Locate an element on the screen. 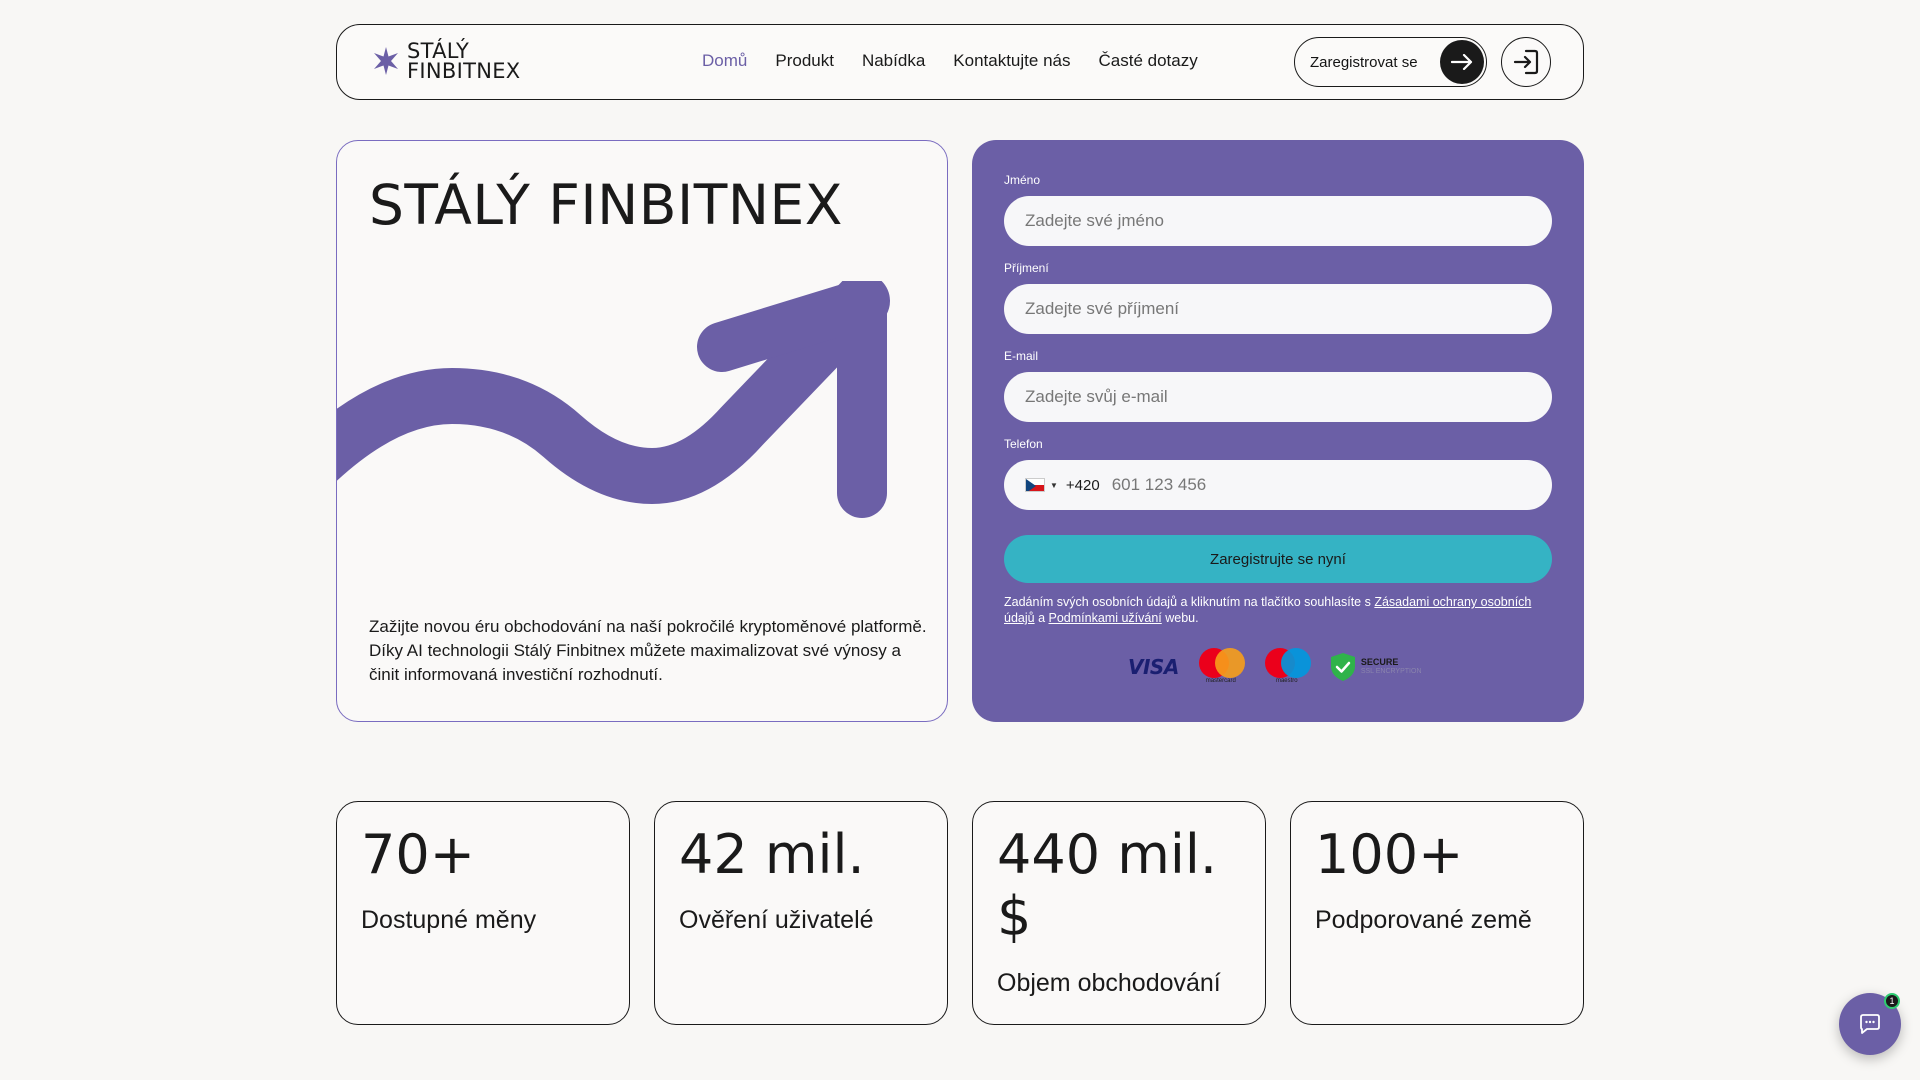 This screenshot has width=1920, height=1080. hero-title: STÁLÝ FINBITNEX is located at coordinates (606, 205).